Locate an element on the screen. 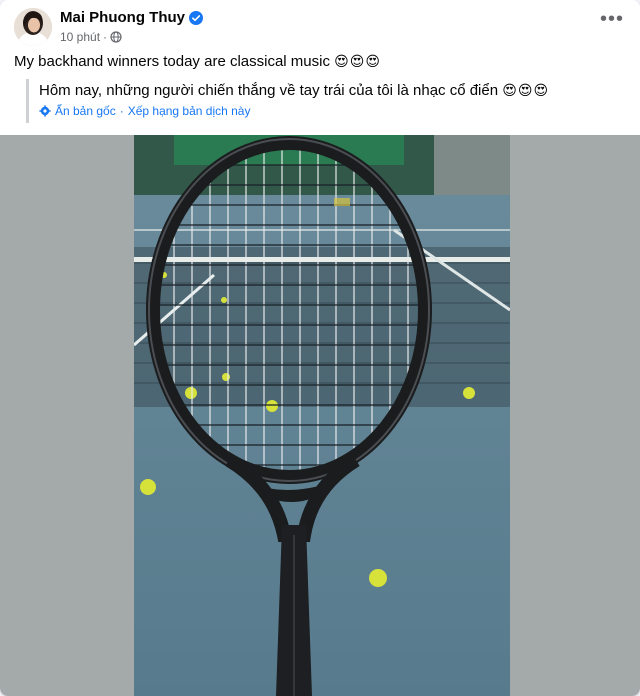 The width and height of the screenshot is (640, 696). post-meta: 10 phút · is located at coordinates (91, 37).